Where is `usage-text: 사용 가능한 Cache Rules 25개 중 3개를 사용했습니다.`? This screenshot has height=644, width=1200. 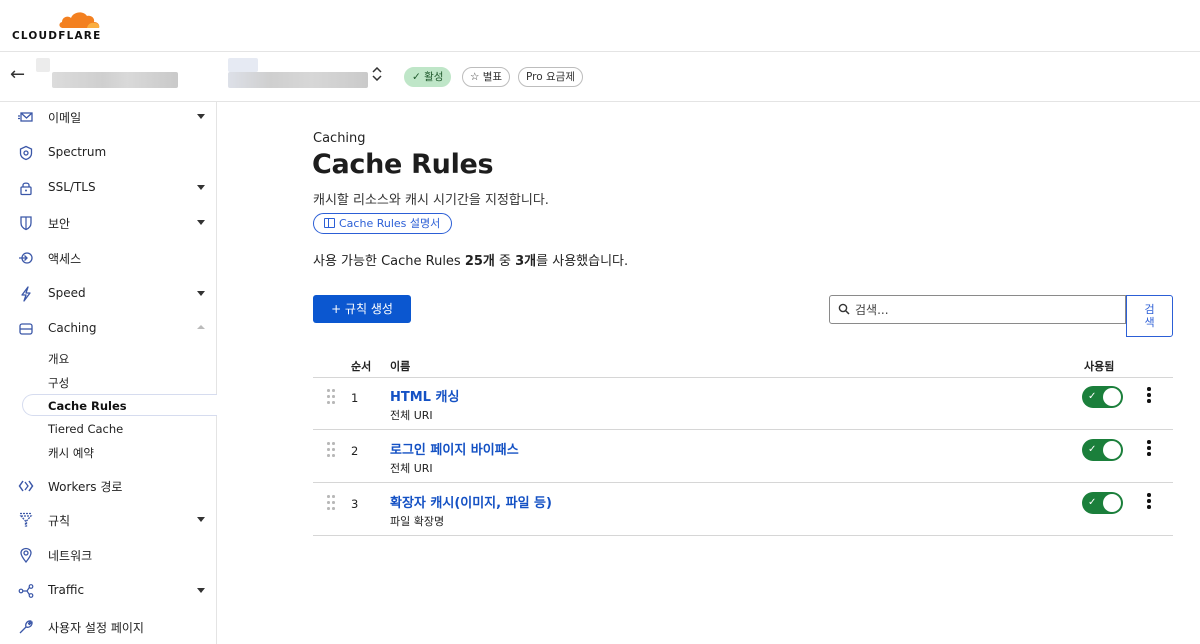
usage-text: 사용 가능한 Cache Rules 25개 중 3개를 사용했습니다. is located at coordinates (471, 261).